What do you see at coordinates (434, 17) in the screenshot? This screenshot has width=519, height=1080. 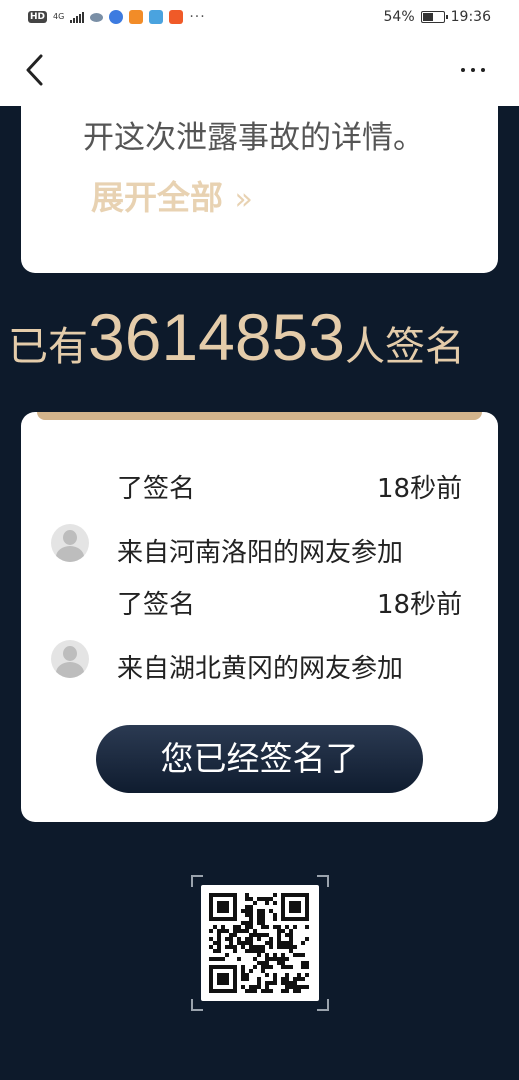 I see `battery-icon` at bounding box center [434, 17].